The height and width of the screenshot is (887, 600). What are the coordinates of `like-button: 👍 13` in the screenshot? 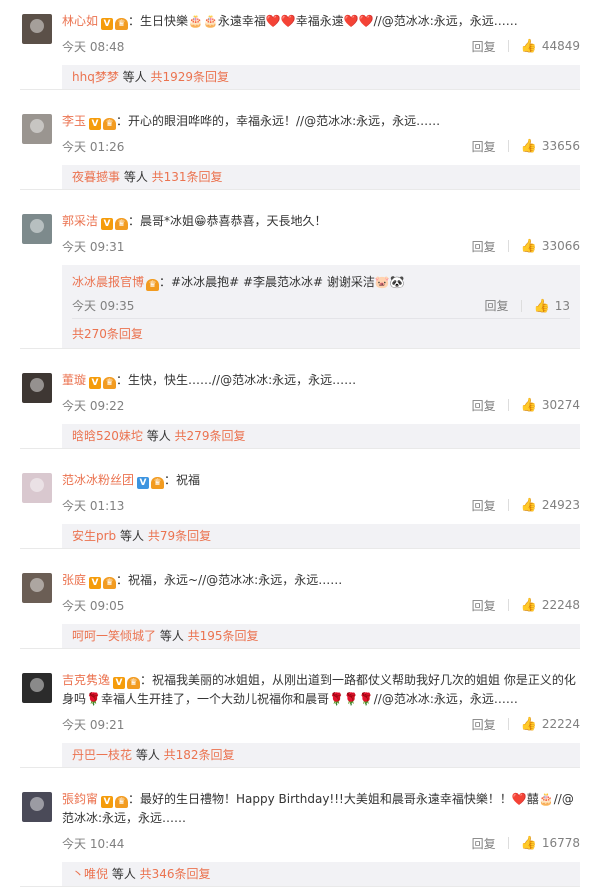 It's located at (552, 306).